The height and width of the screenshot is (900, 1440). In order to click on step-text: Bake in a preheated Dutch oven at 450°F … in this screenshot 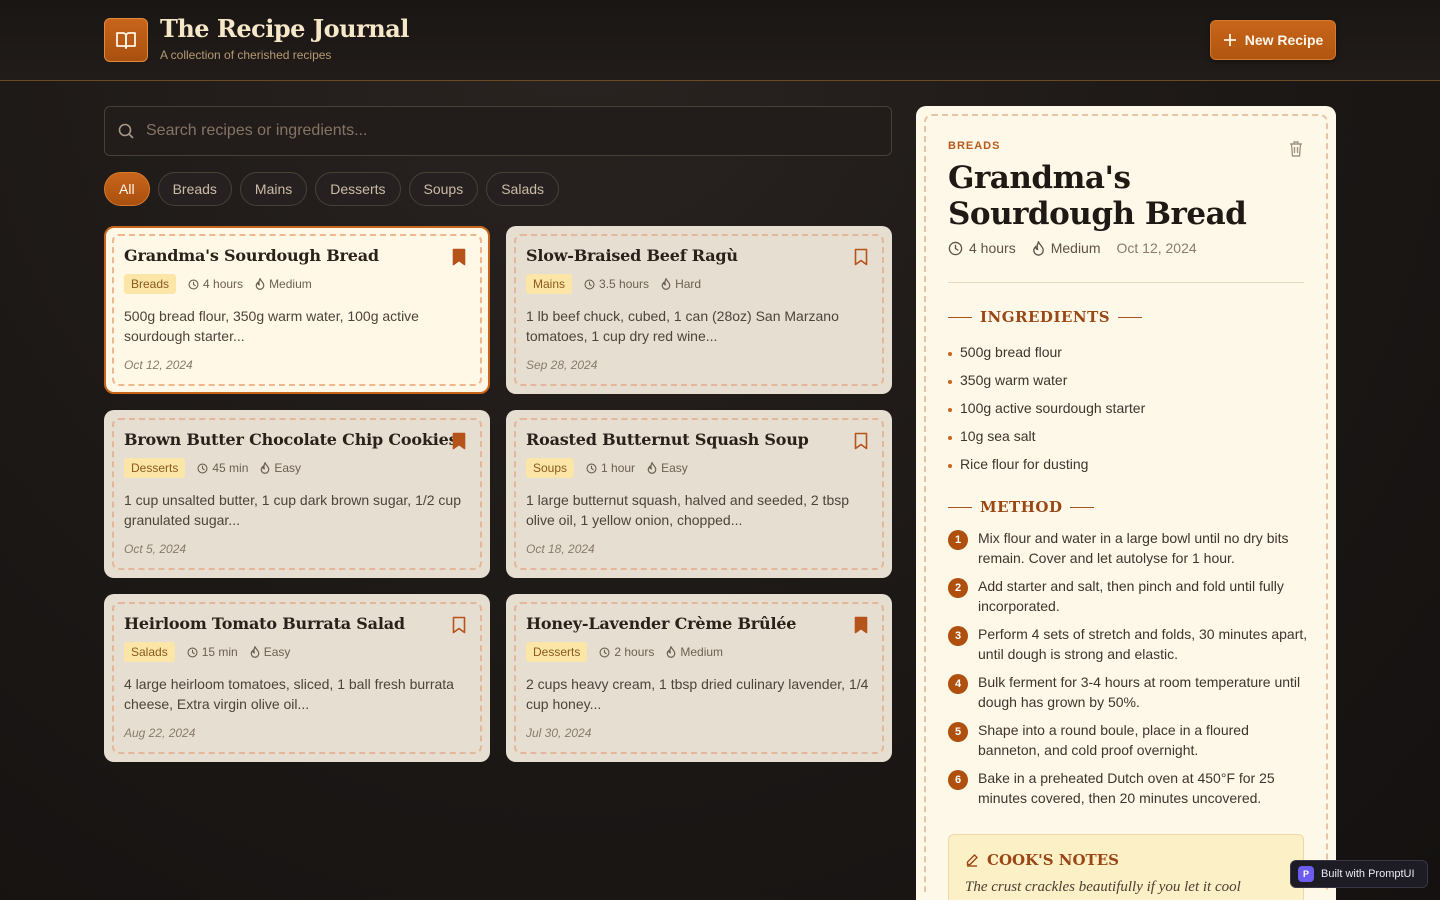, I will do `click(1126, 788)`.